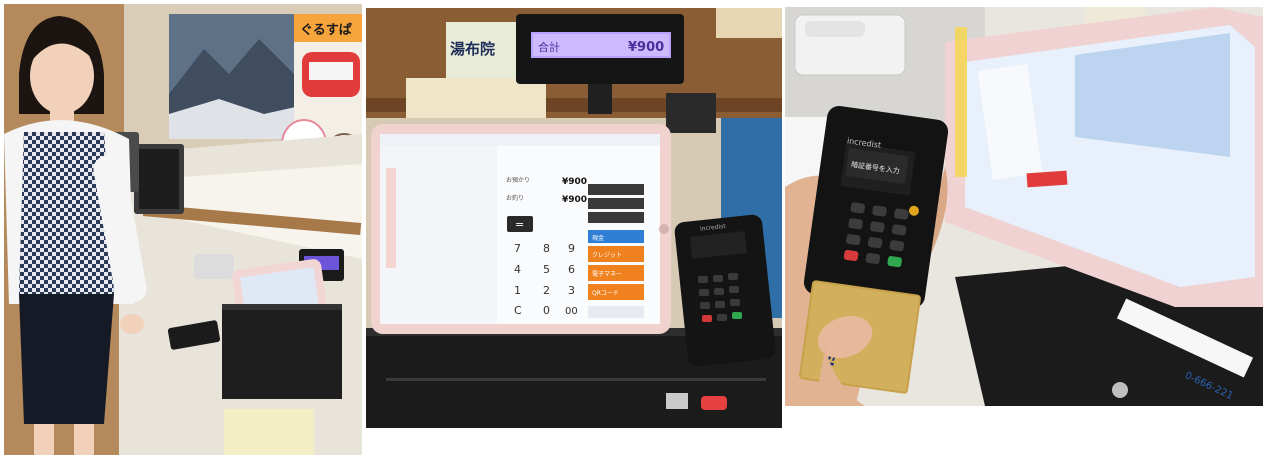  I want to click on pole-display-label: 合計, so click(549, 47).